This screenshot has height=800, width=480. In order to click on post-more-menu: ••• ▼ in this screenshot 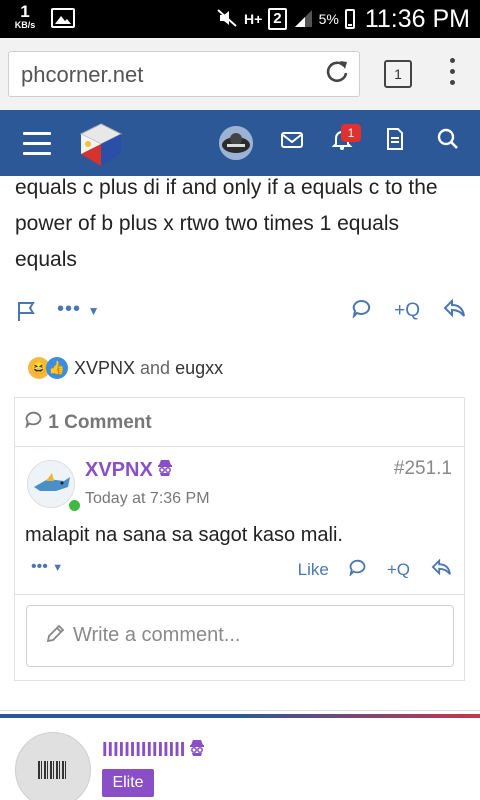, I will do `click(78, 309)`.